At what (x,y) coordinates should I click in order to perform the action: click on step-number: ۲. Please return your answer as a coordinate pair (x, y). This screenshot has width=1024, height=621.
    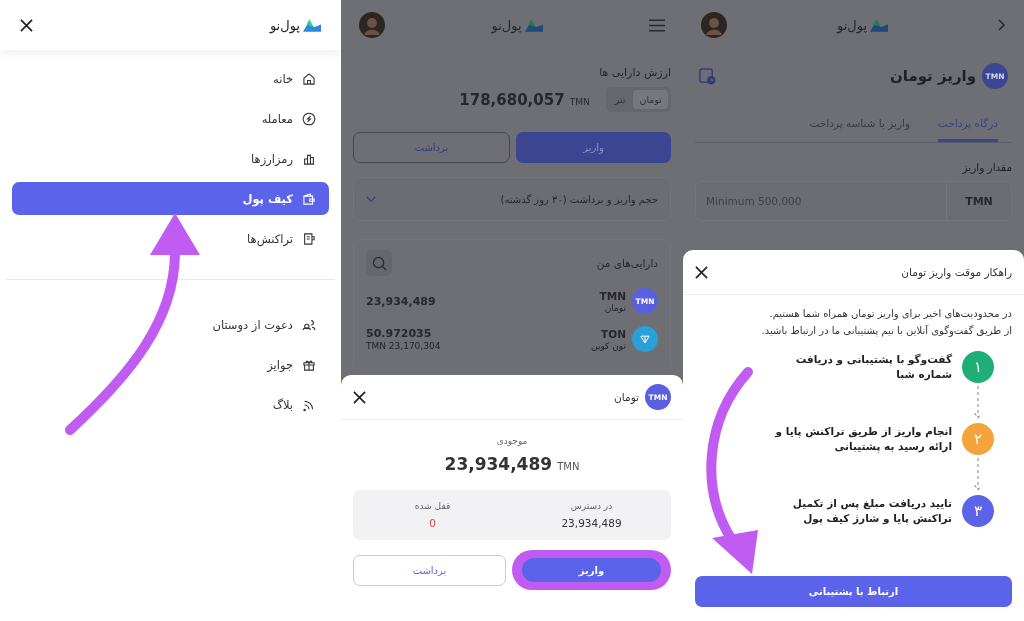
    Looking at the image, I should click on (978, 439).